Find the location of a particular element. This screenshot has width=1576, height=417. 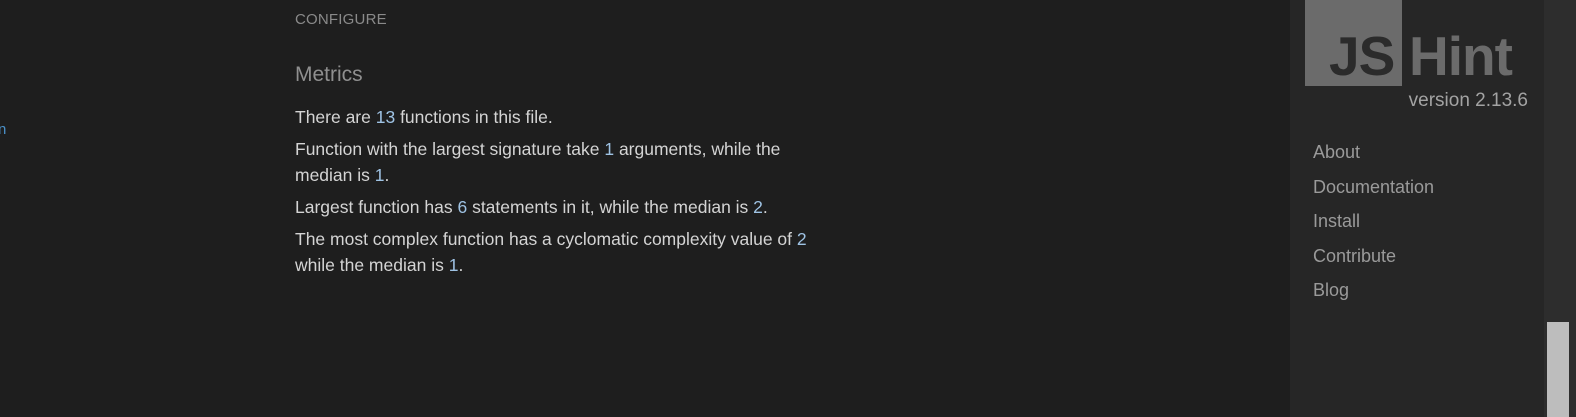

nav-blog-link: Blog is located at coordinates (1373, 294).